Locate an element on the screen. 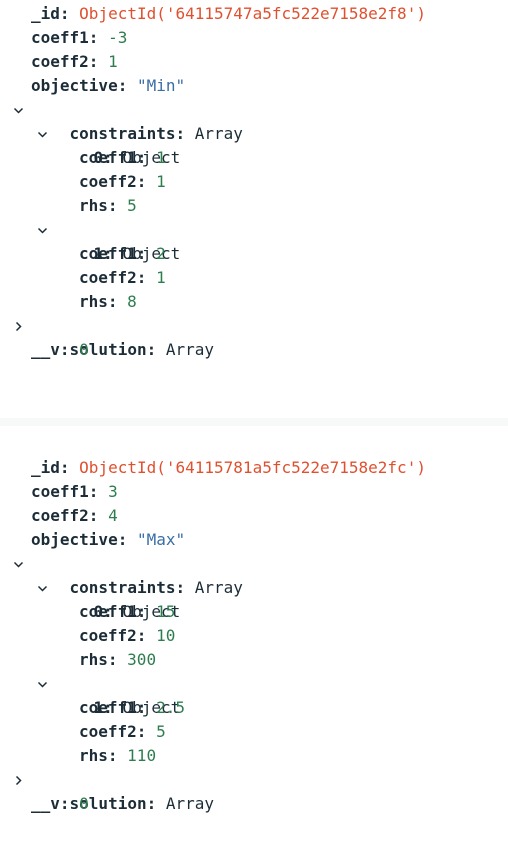 The width and height of the screenshot is (508, 848). number-value: 110 is located at coordinates (142, 755).